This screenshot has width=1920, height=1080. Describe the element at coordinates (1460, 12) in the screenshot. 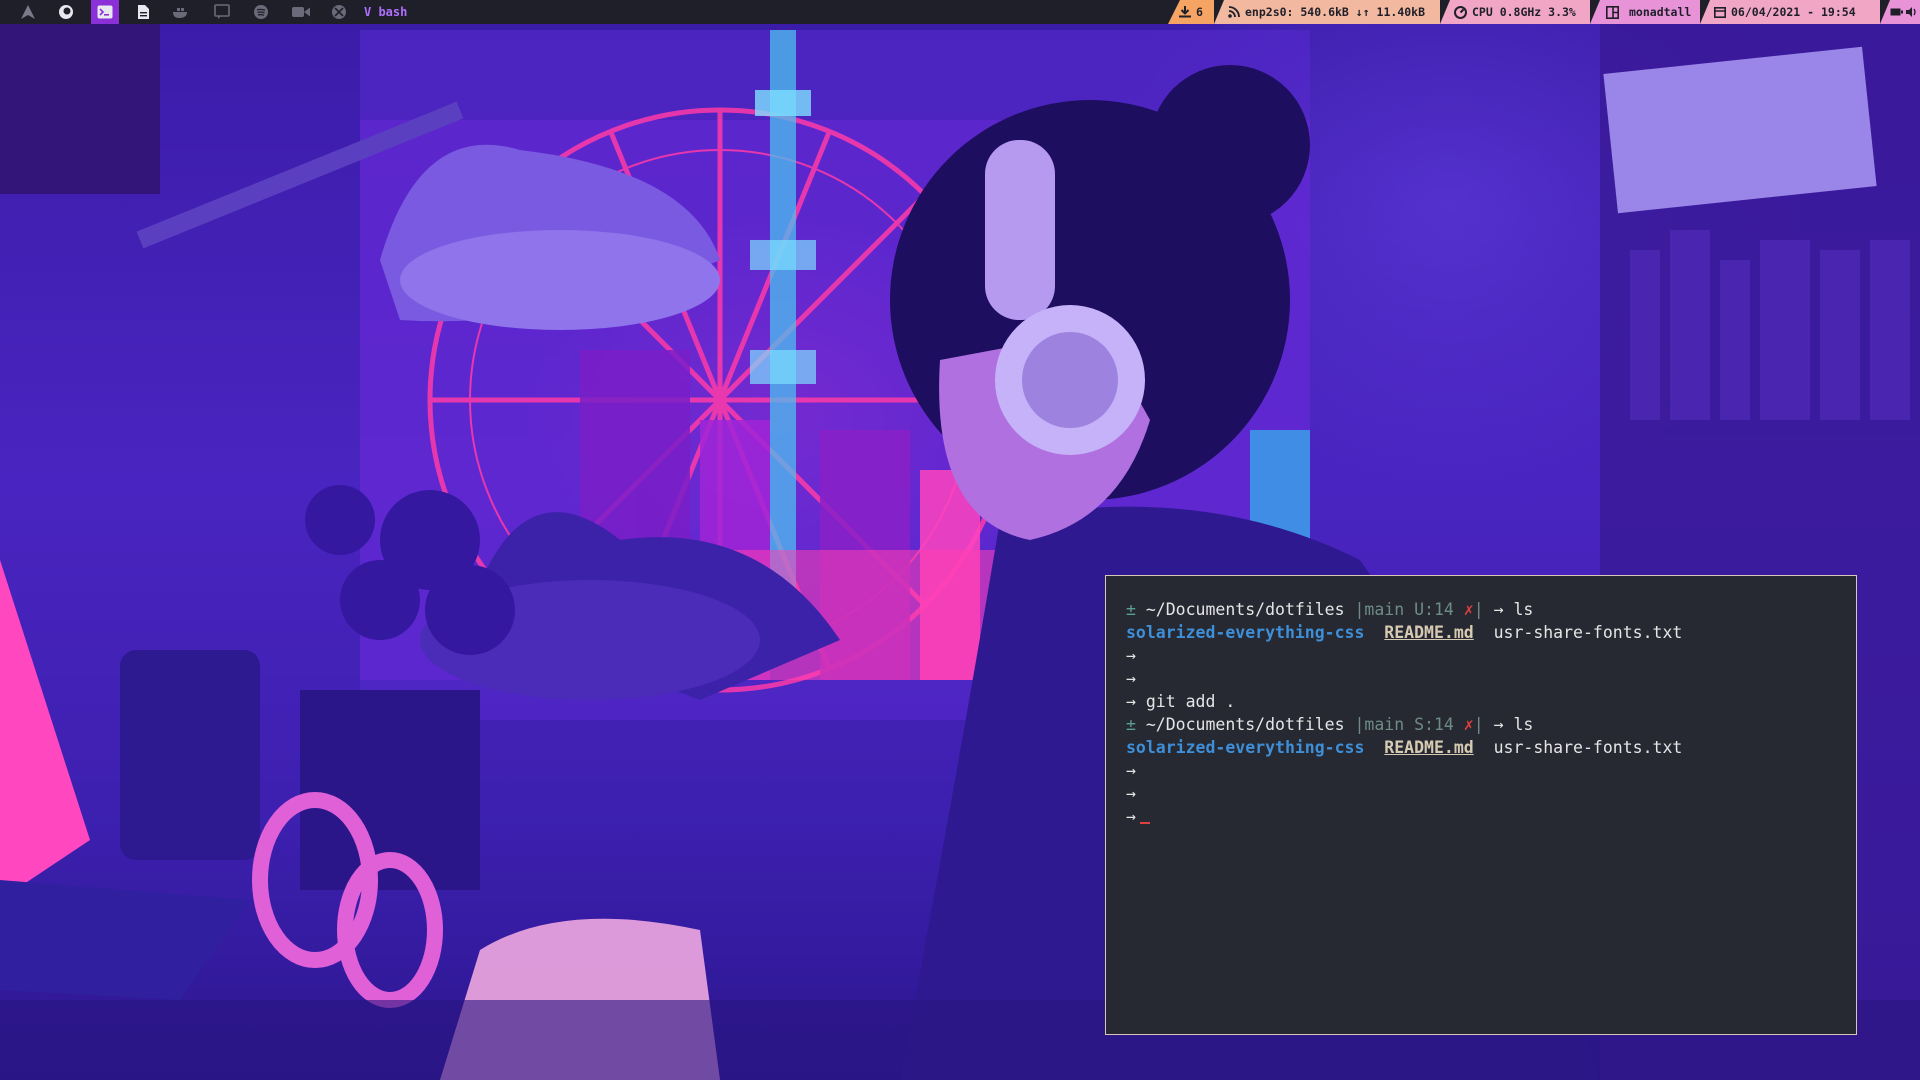

I see `cpu-gauge-icon` at that location.